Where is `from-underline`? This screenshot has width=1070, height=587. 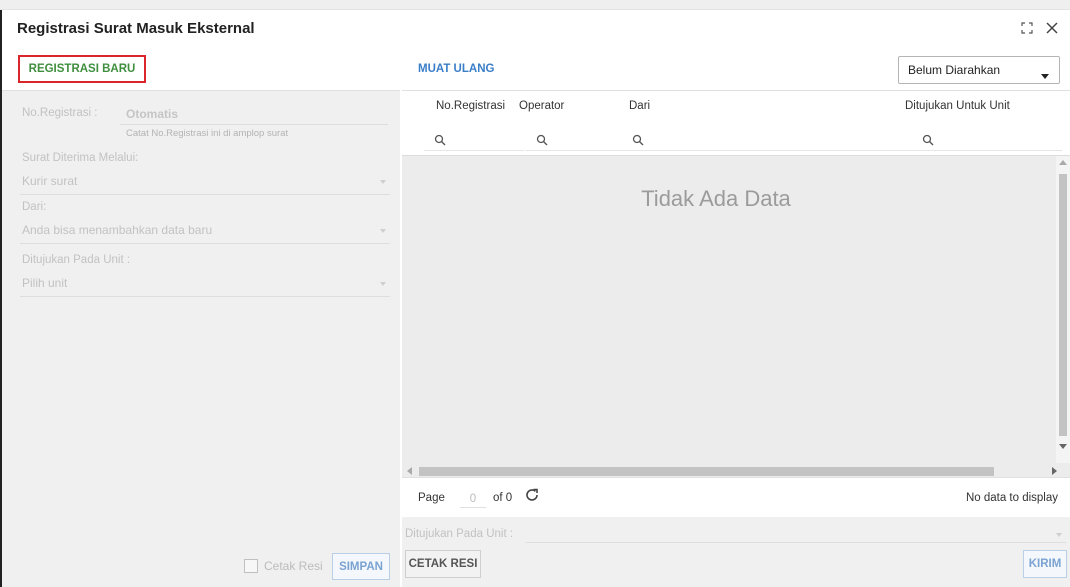
from-underline is located at coordinates (205, 243).